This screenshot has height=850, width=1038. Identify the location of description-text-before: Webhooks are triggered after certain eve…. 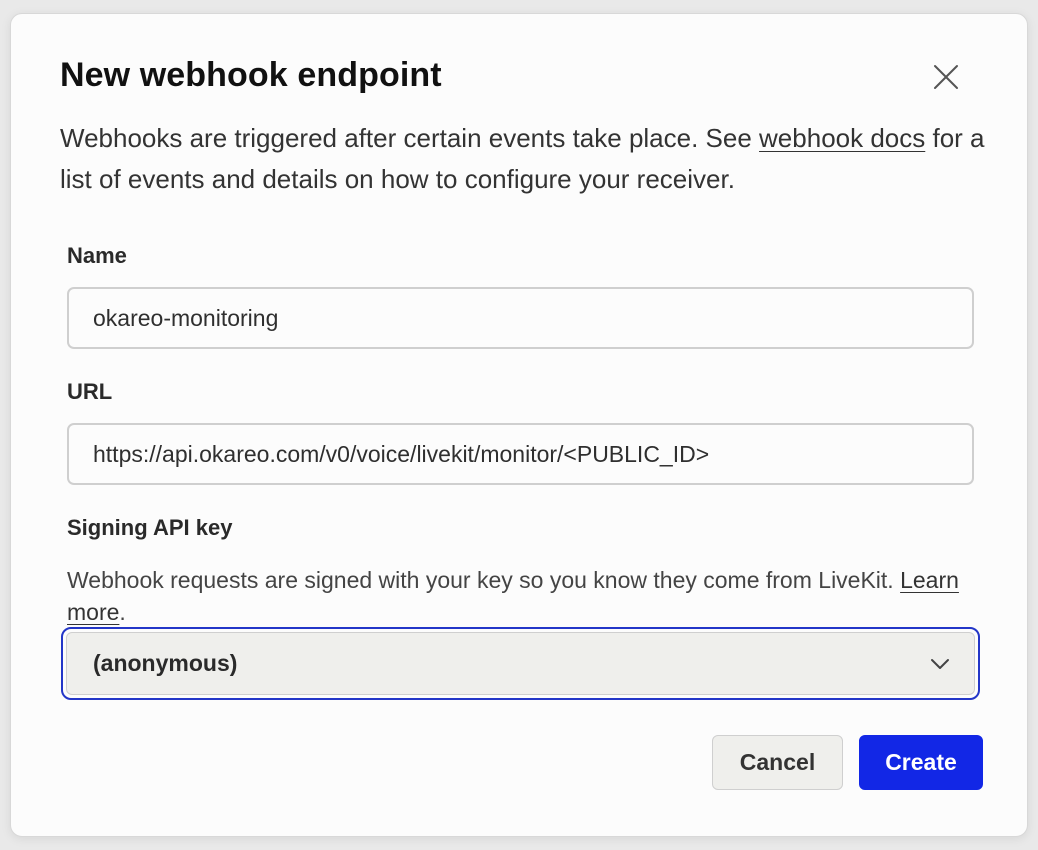
(410, 138).